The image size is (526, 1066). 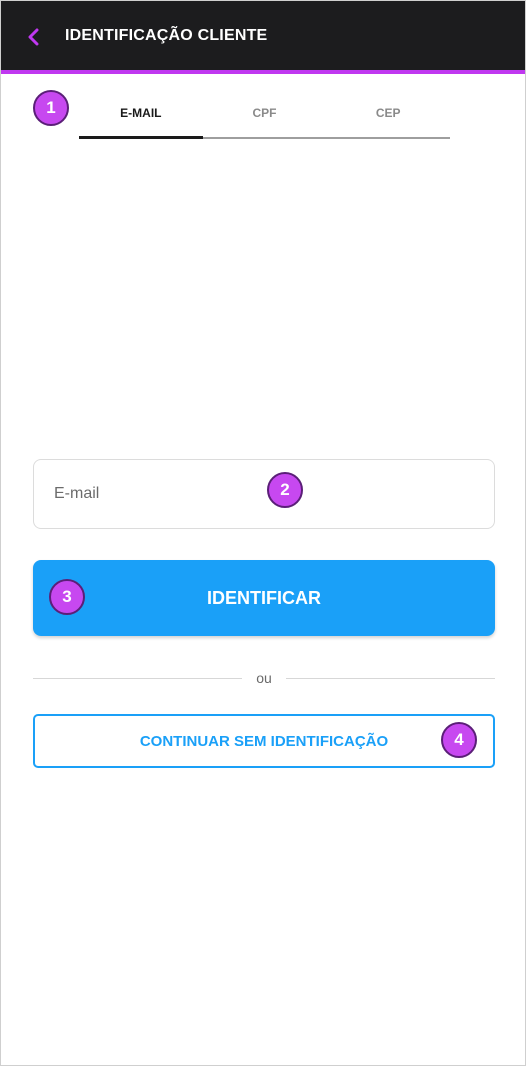 I want to click on back-button, so click(x=34, y=37).